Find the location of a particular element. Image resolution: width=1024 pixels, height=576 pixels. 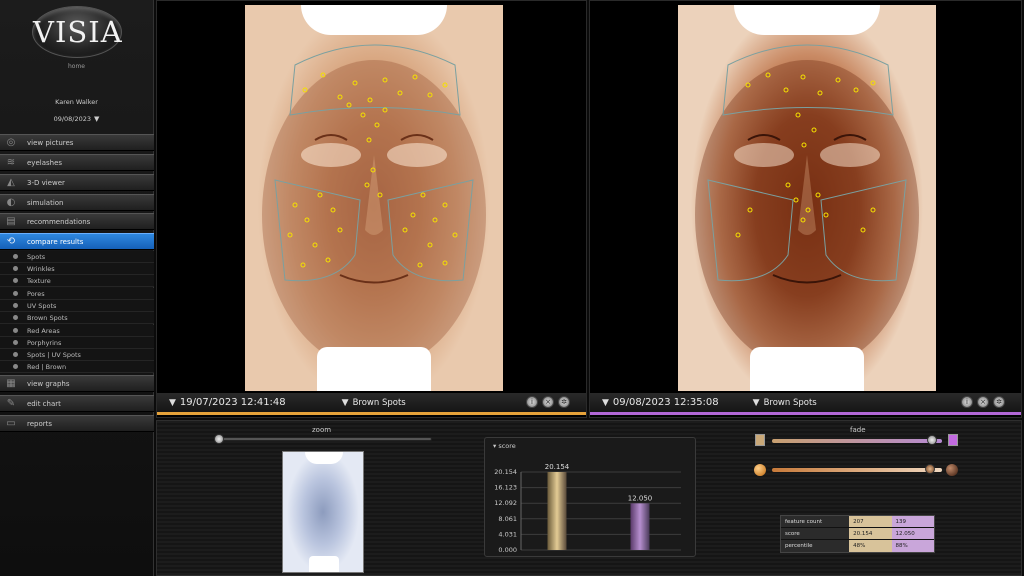

stat-label: score is located at coordinates (815, 533).